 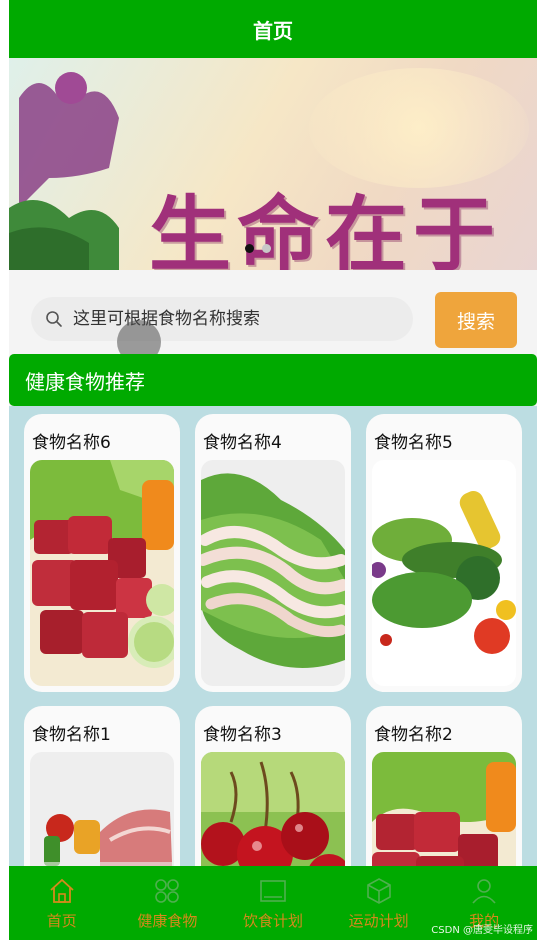 I want to click on search-bar: 搜索, so click(x=273, y=322).